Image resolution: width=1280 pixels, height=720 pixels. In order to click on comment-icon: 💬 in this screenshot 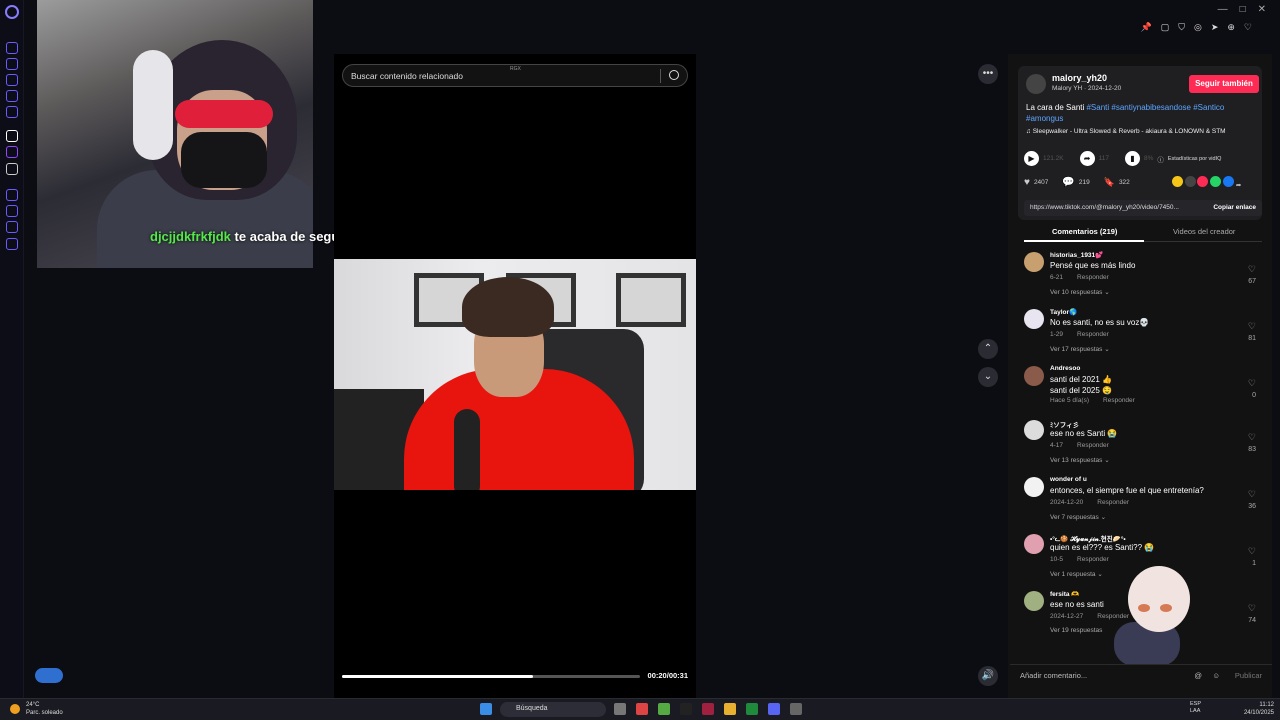, I will do `click(1068, 182)`.